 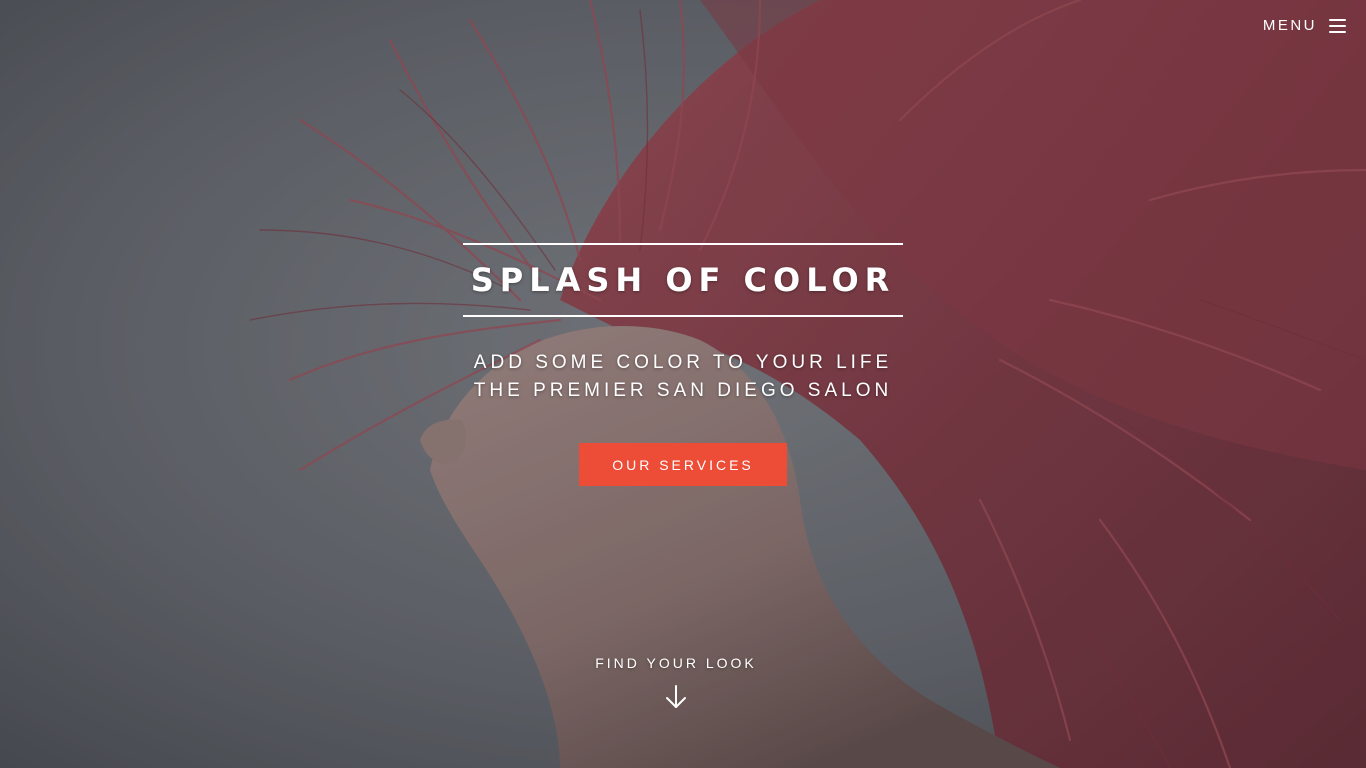 What do you see at coordinates (676, 663) in the screenshot?
I see `find-your-look-label: FIND YOUR LOOK` at bounding box center [676, 663].